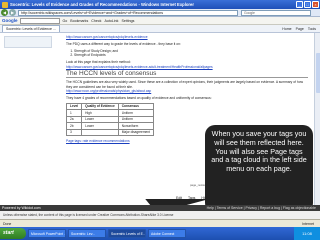 The height and width of the screenshot is (240, 320). I want to click on powered-by-text: Powered by Wikidot.com, so click(21, 208).